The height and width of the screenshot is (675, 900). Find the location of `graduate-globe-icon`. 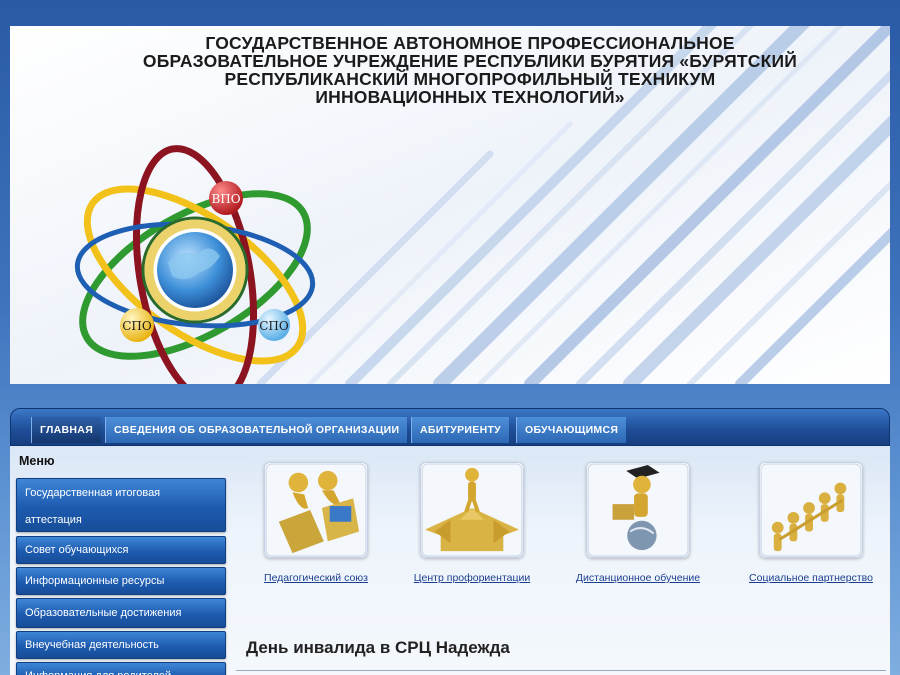

graduate-globe-icon is located at coordinates (638, 510).